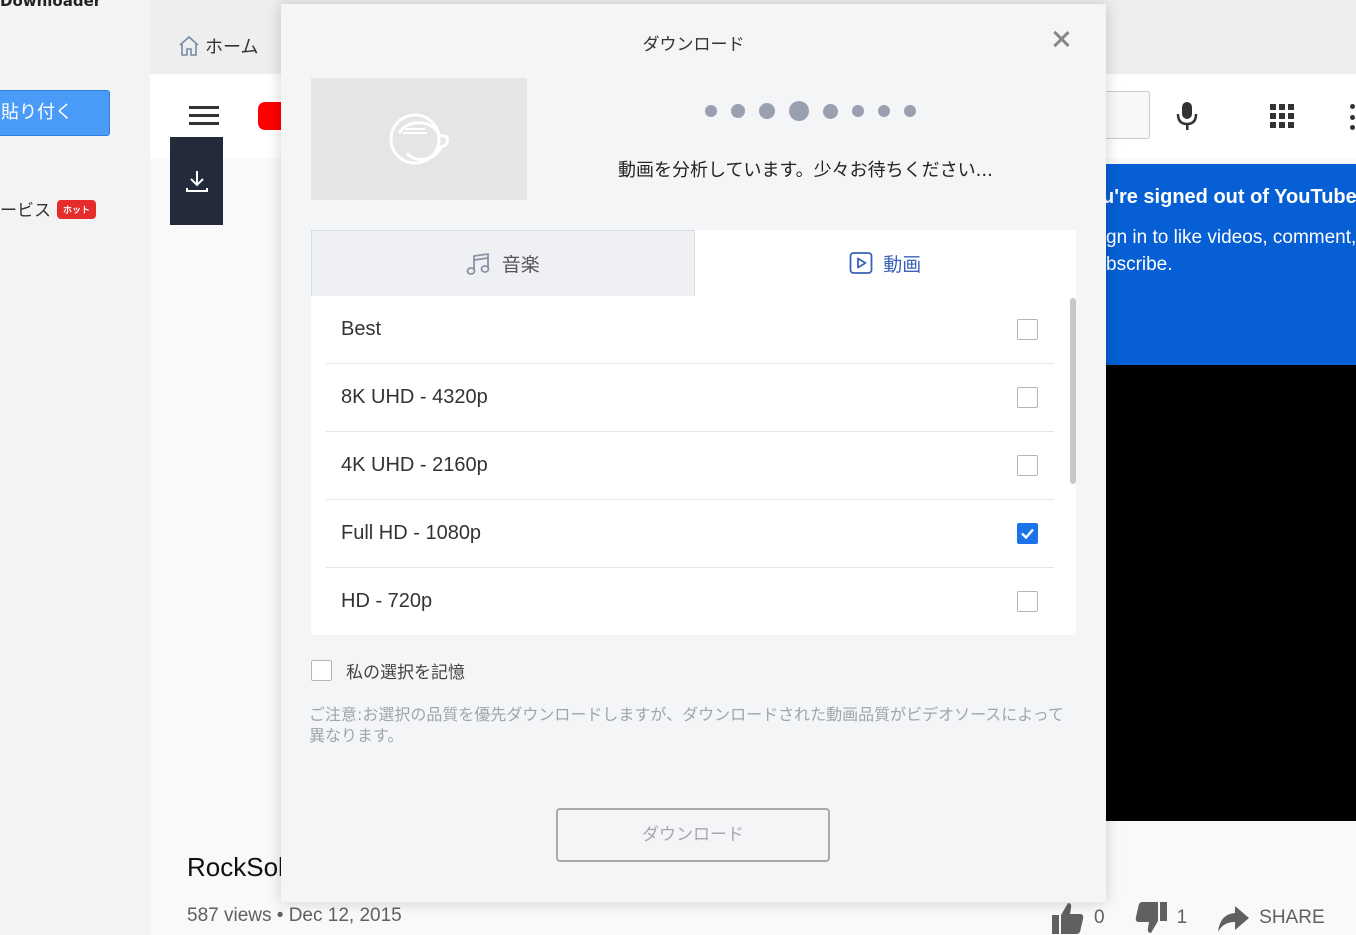 The width and height of the screenshot is (1356, 935). I want to click on video-meta: 587 views • Dec 12, 2015, so click(294, 915).